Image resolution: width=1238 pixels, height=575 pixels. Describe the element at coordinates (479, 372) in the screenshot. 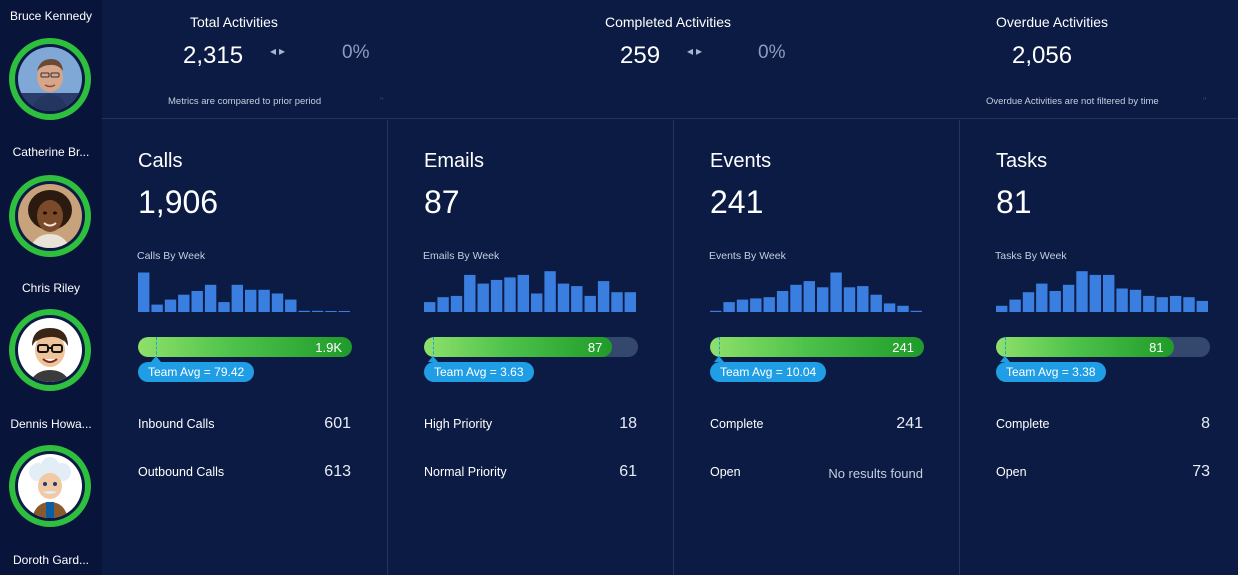

I see `emails-team-avg-badge: Team Avg = 3.63` at that location.